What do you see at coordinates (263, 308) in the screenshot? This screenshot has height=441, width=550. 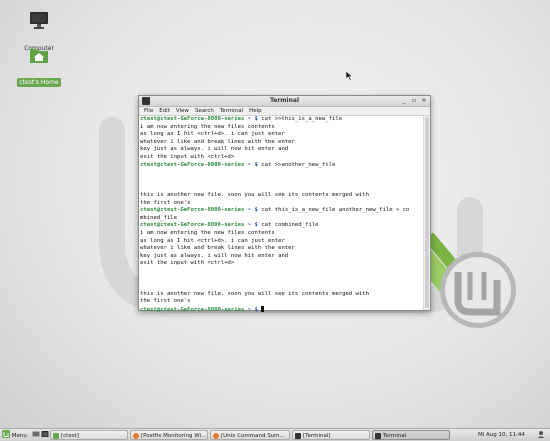 I see `text-cursor` at bounding box center [263, 308].